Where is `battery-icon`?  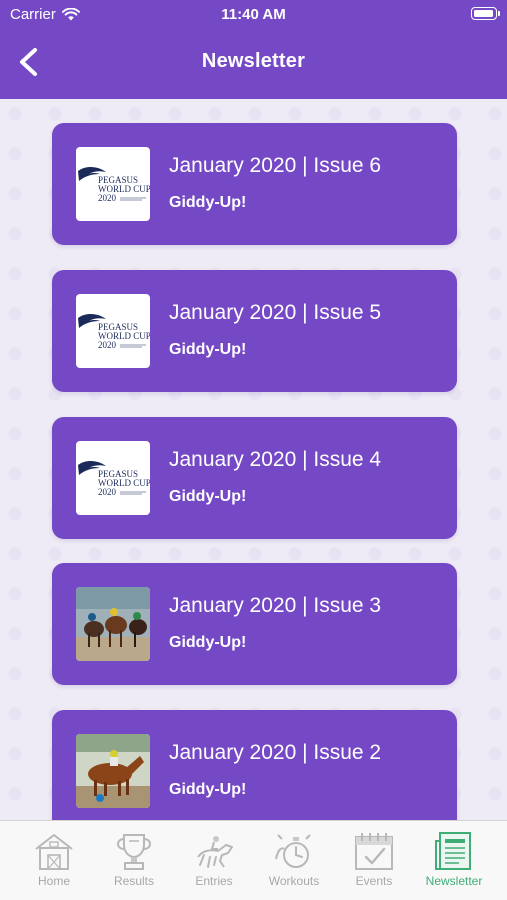
battery-icon is located at coordinates (485, 13).